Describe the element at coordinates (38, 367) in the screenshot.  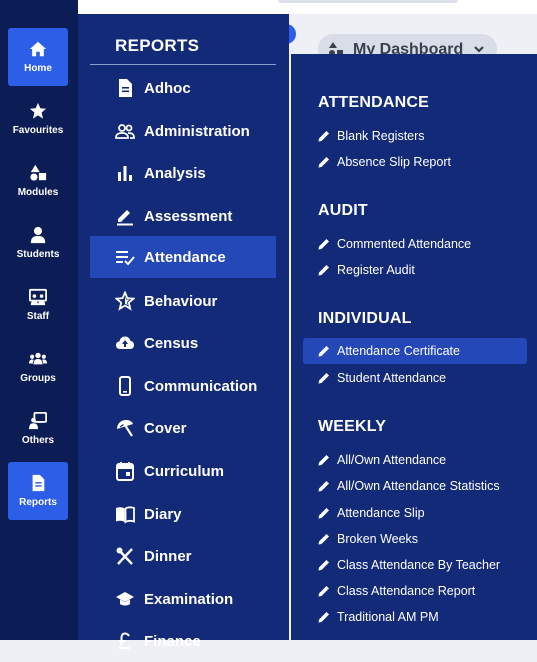
I see `rail-item-groups: Groups` at that location.